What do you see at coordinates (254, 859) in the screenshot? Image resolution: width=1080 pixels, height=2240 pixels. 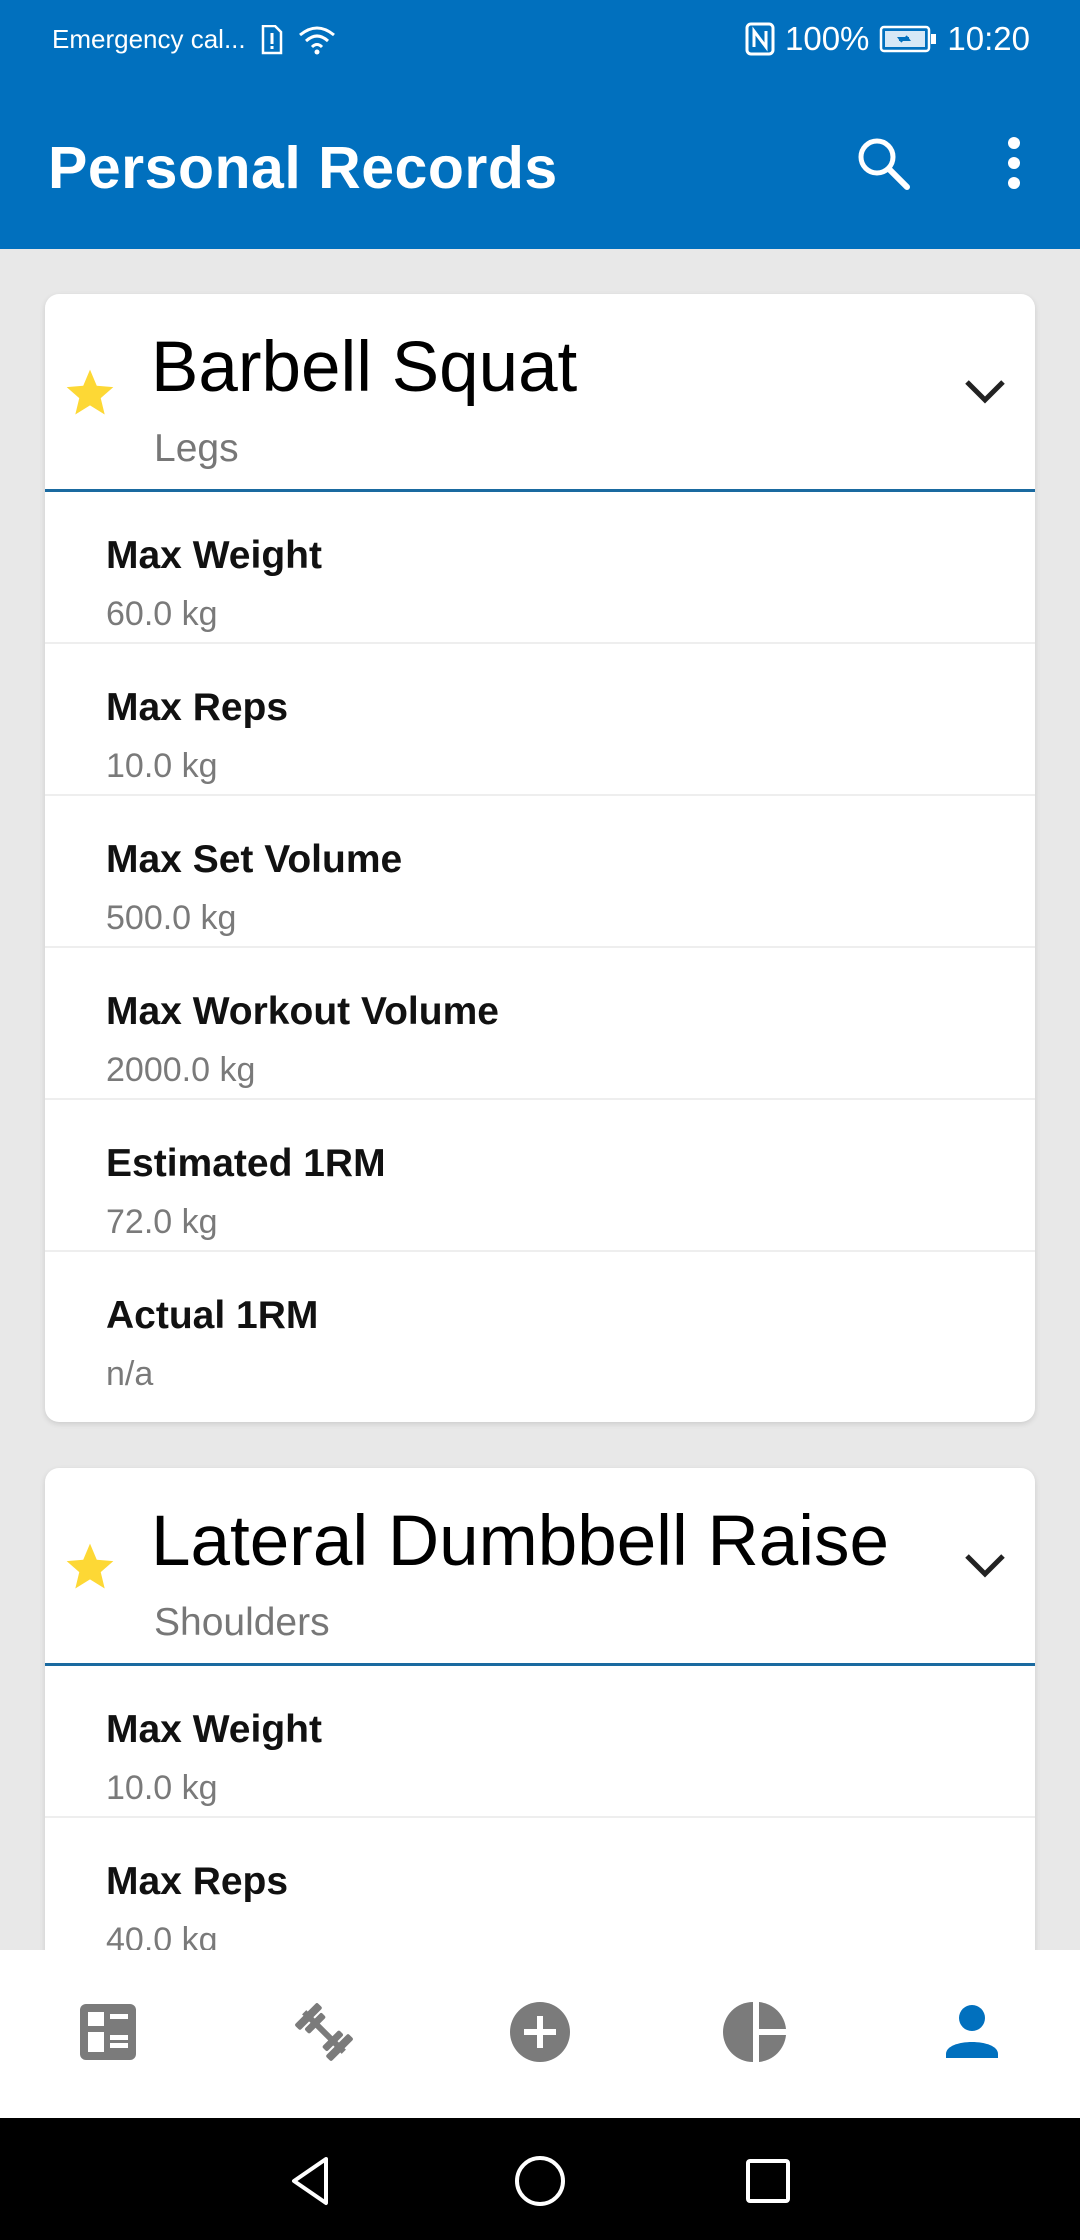 I see `record-label: Max Set Volume` at bounding box center [254, 859].